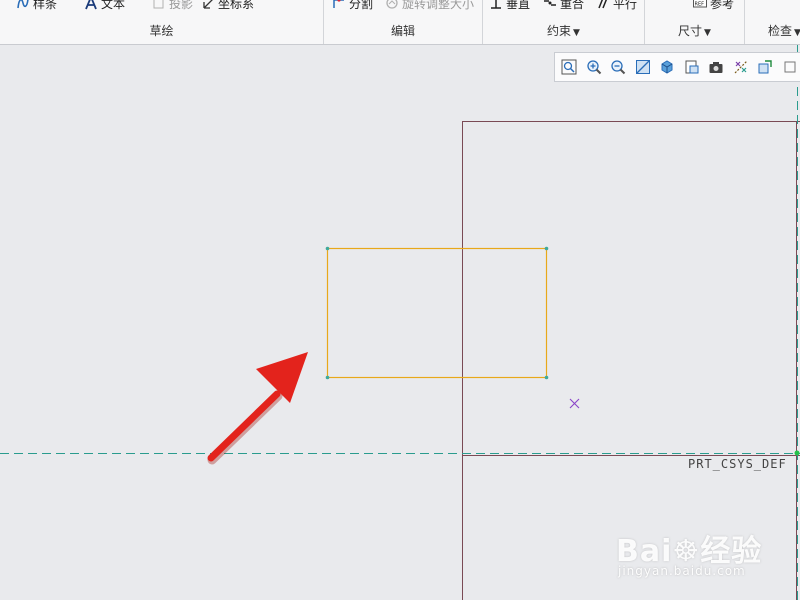 Image resolution: width=800 pixels, height=600 pixels. I want to click on refit-icon, so click(569, 67).